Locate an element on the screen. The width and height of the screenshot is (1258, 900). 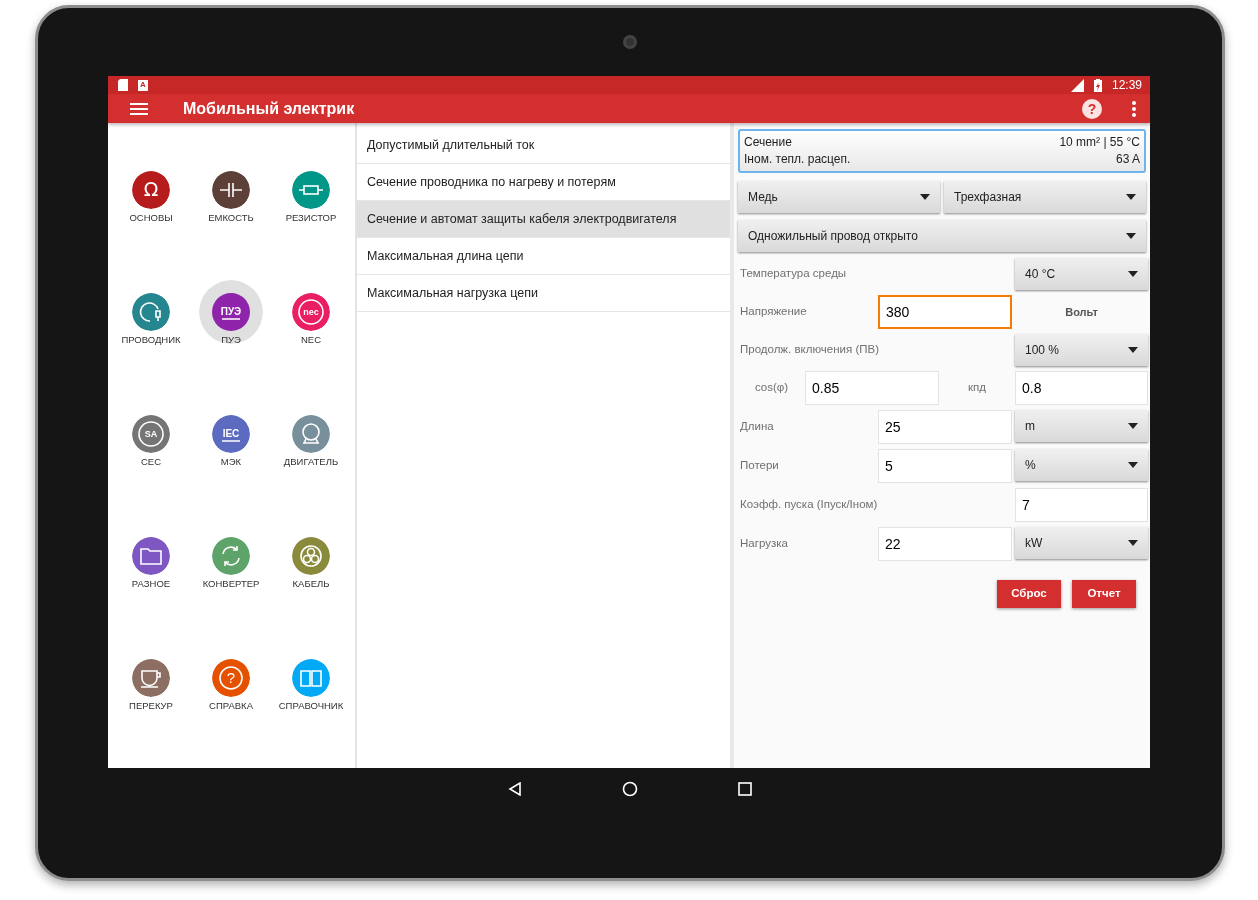
tool-tile: SA CEC is located at coordinates (151, 436).